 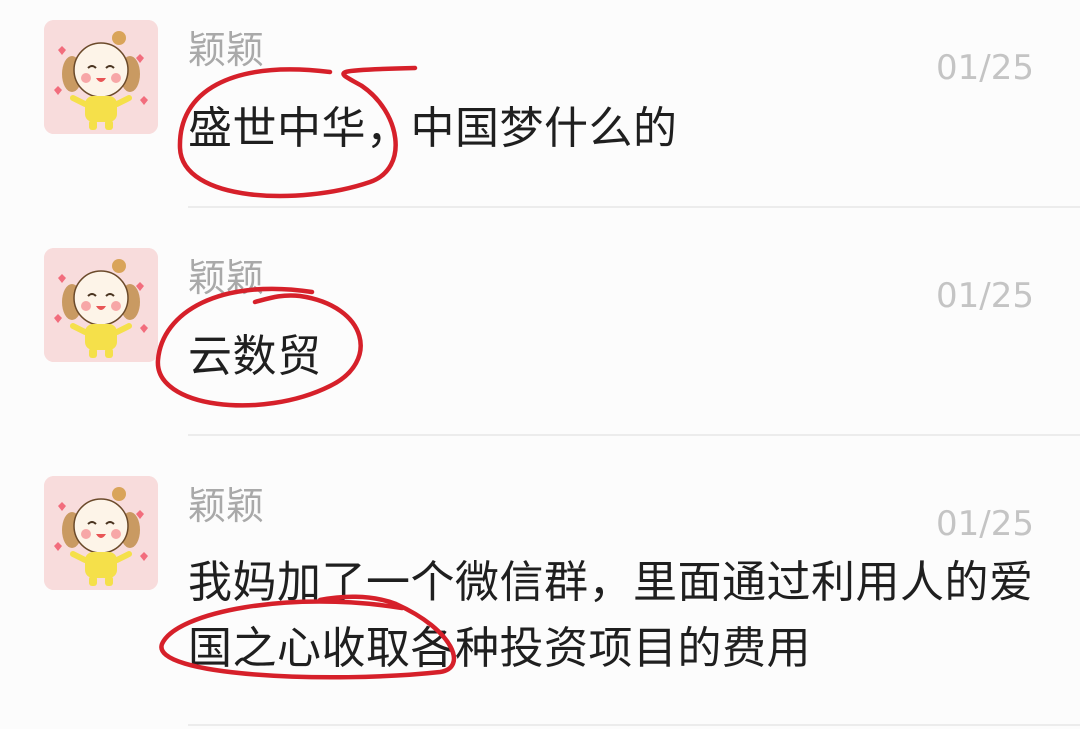 What do you see at coordinates (618, 357) in the screenshot?
I see `message-text: 云数贸` at bounding box center [618, 357].